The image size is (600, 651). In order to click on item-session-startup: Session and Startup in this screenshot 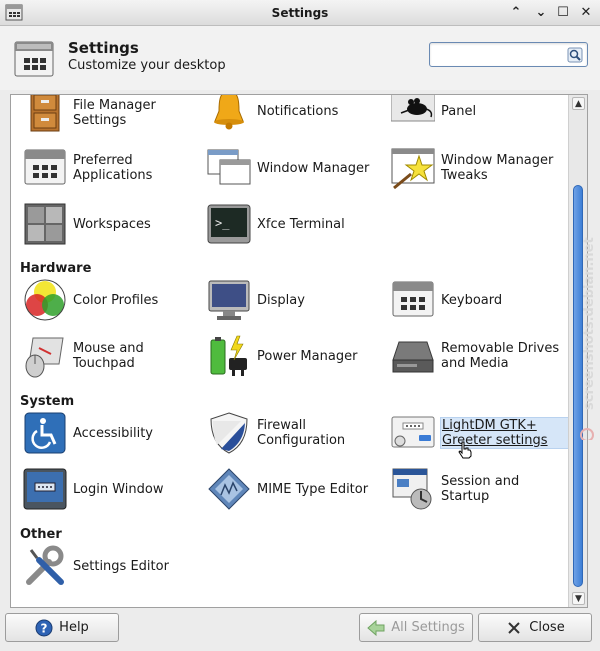, I will do `click(481, 489)`.